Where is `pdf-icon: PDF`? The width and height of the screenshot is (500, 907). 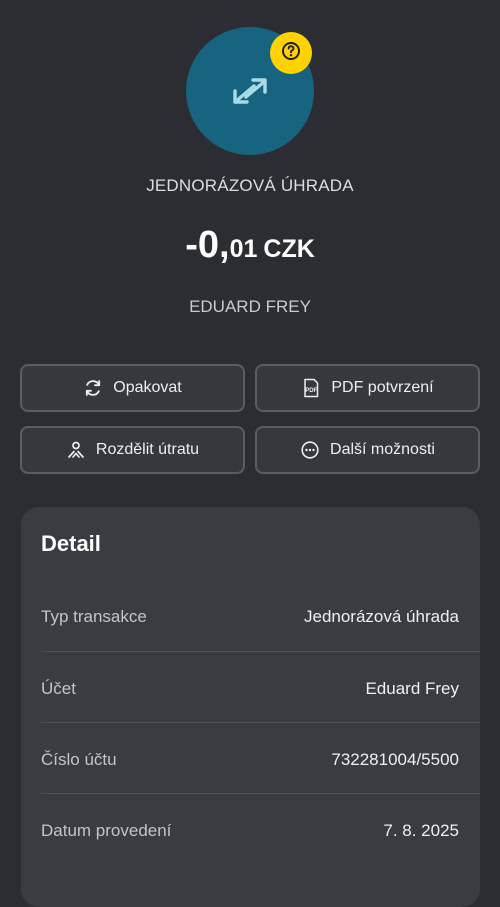 pdf-icon: PDF is located at coordinates (311, 388).